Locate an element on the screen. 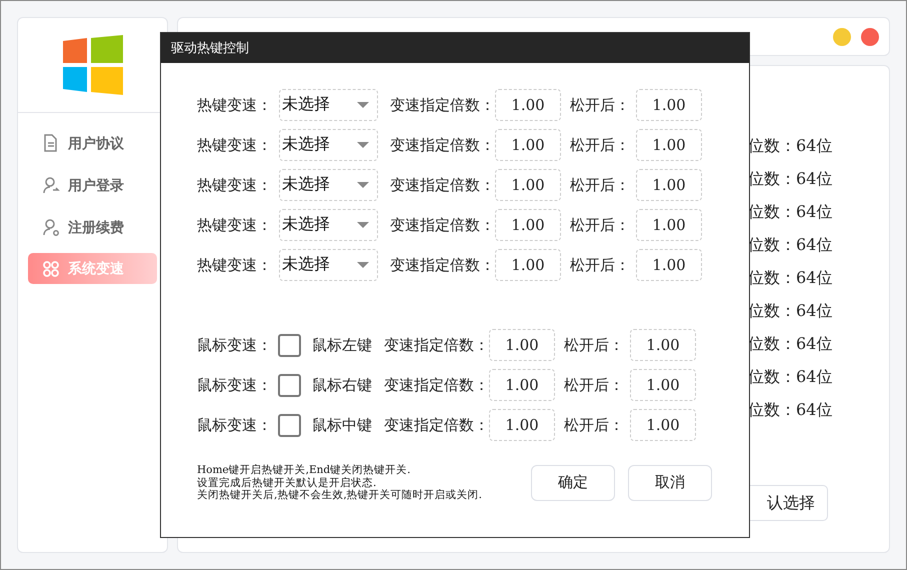  checkbox-label: 鼠标右键 is located at coordinates (342, 385).